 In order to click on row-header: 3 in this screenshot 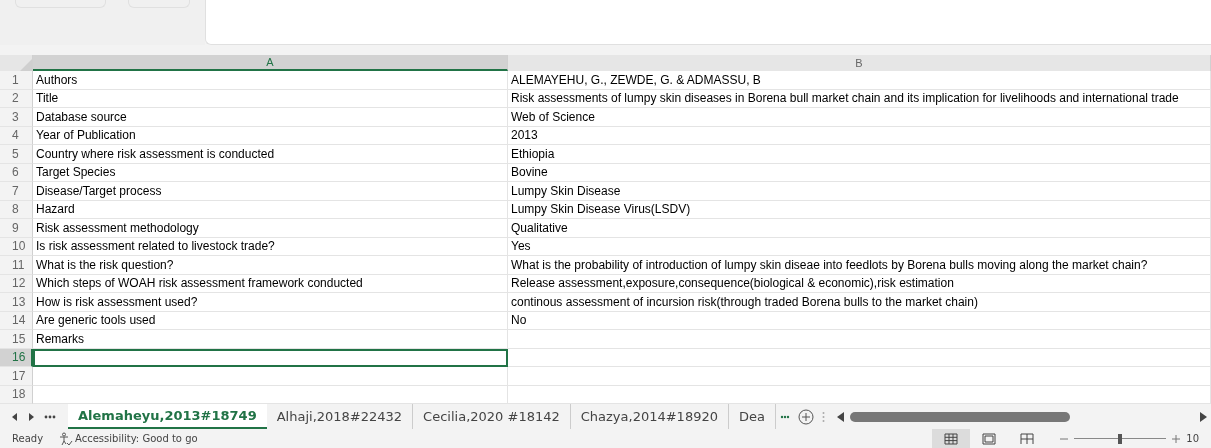, I will do `click(16, 117)`.